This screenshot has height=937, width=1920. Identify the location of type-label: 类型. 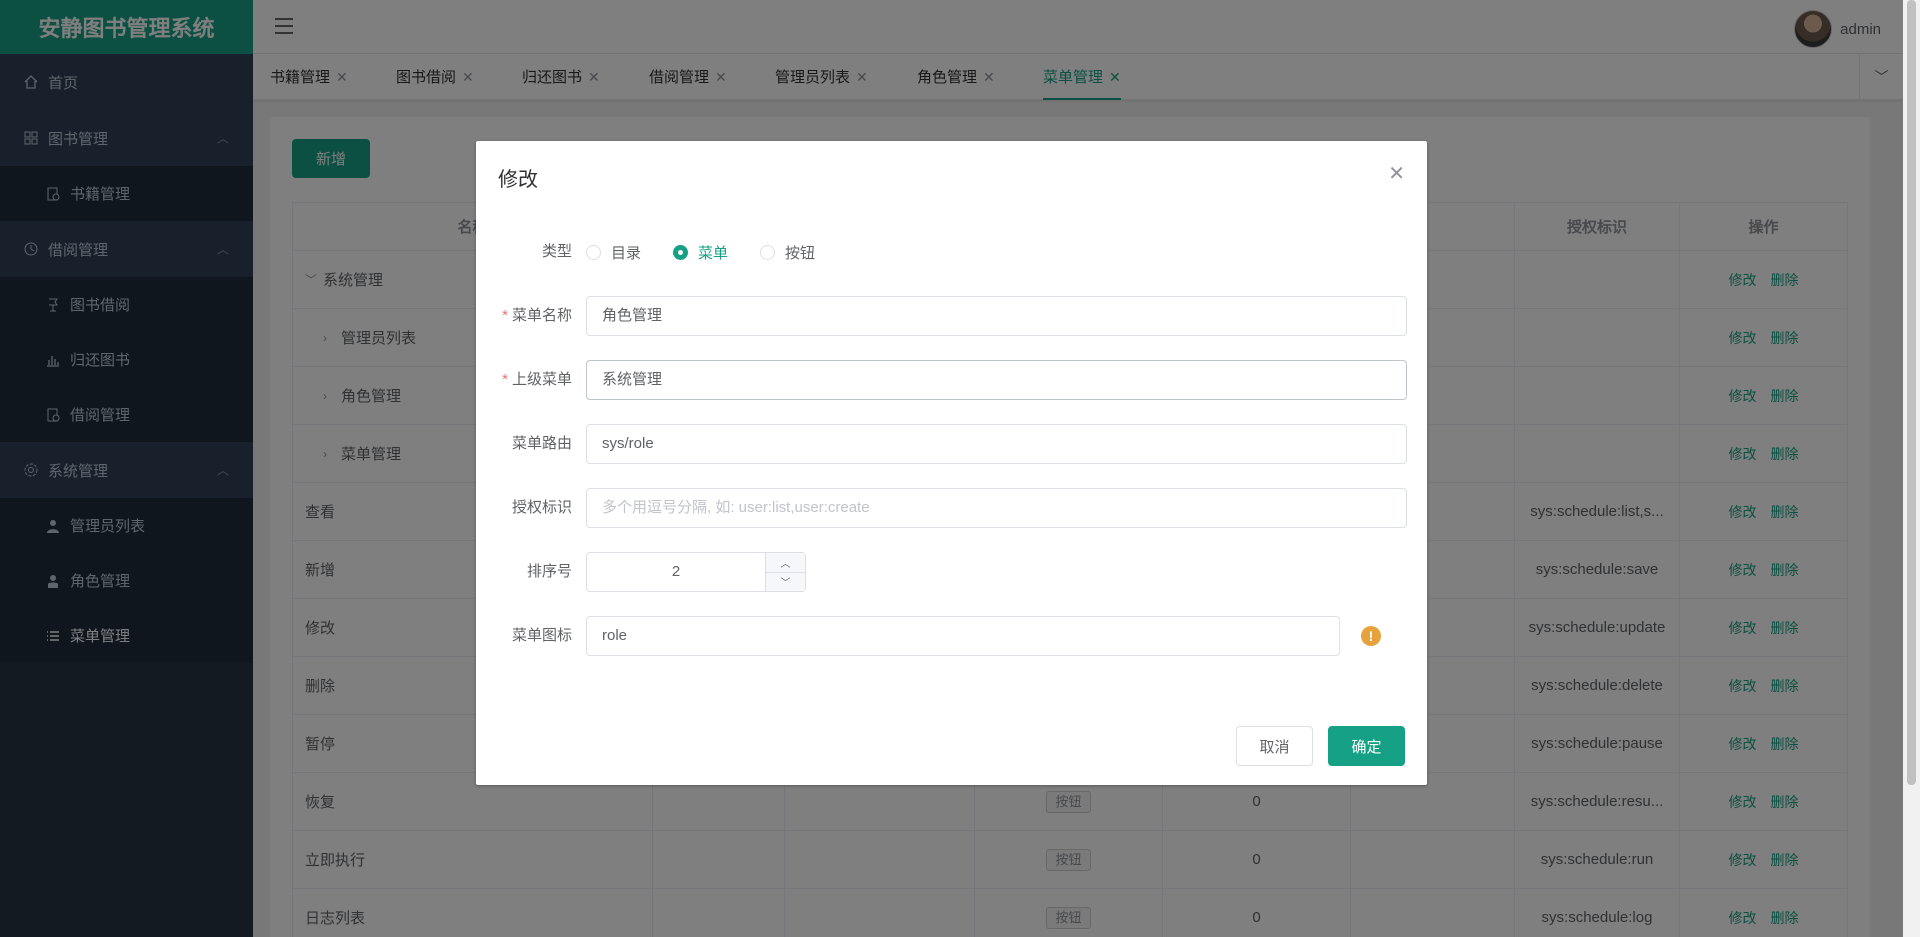
(556, 251).